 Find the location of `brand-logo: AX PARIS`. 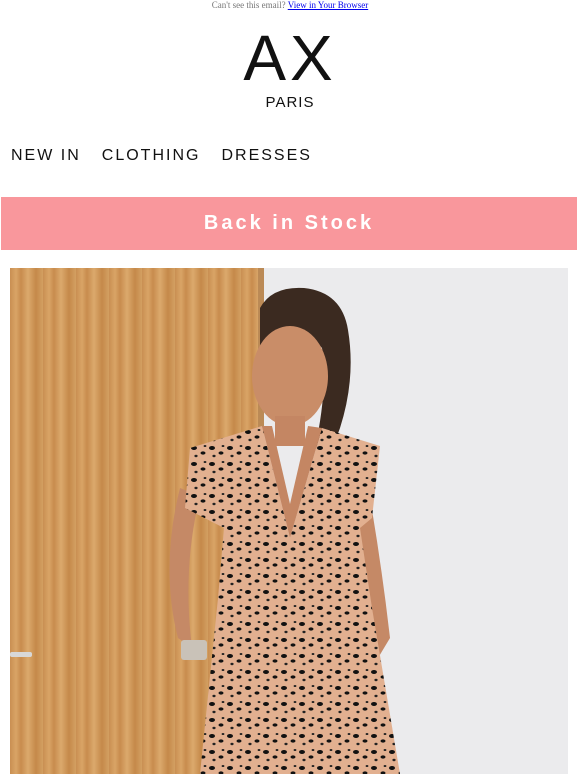

brand-logo: AX PARIS is located at coordinates (290, 68).